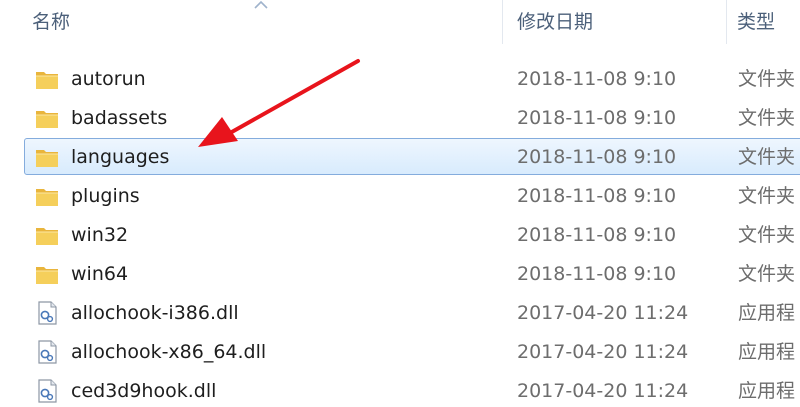 Image resolution: width=800 pixels, height=407 pixels. Describe the element at coordinates (412, 195) in the screenshot. I see `file-row: plugins 2018-11-08 9:10 文件夹` at that location.